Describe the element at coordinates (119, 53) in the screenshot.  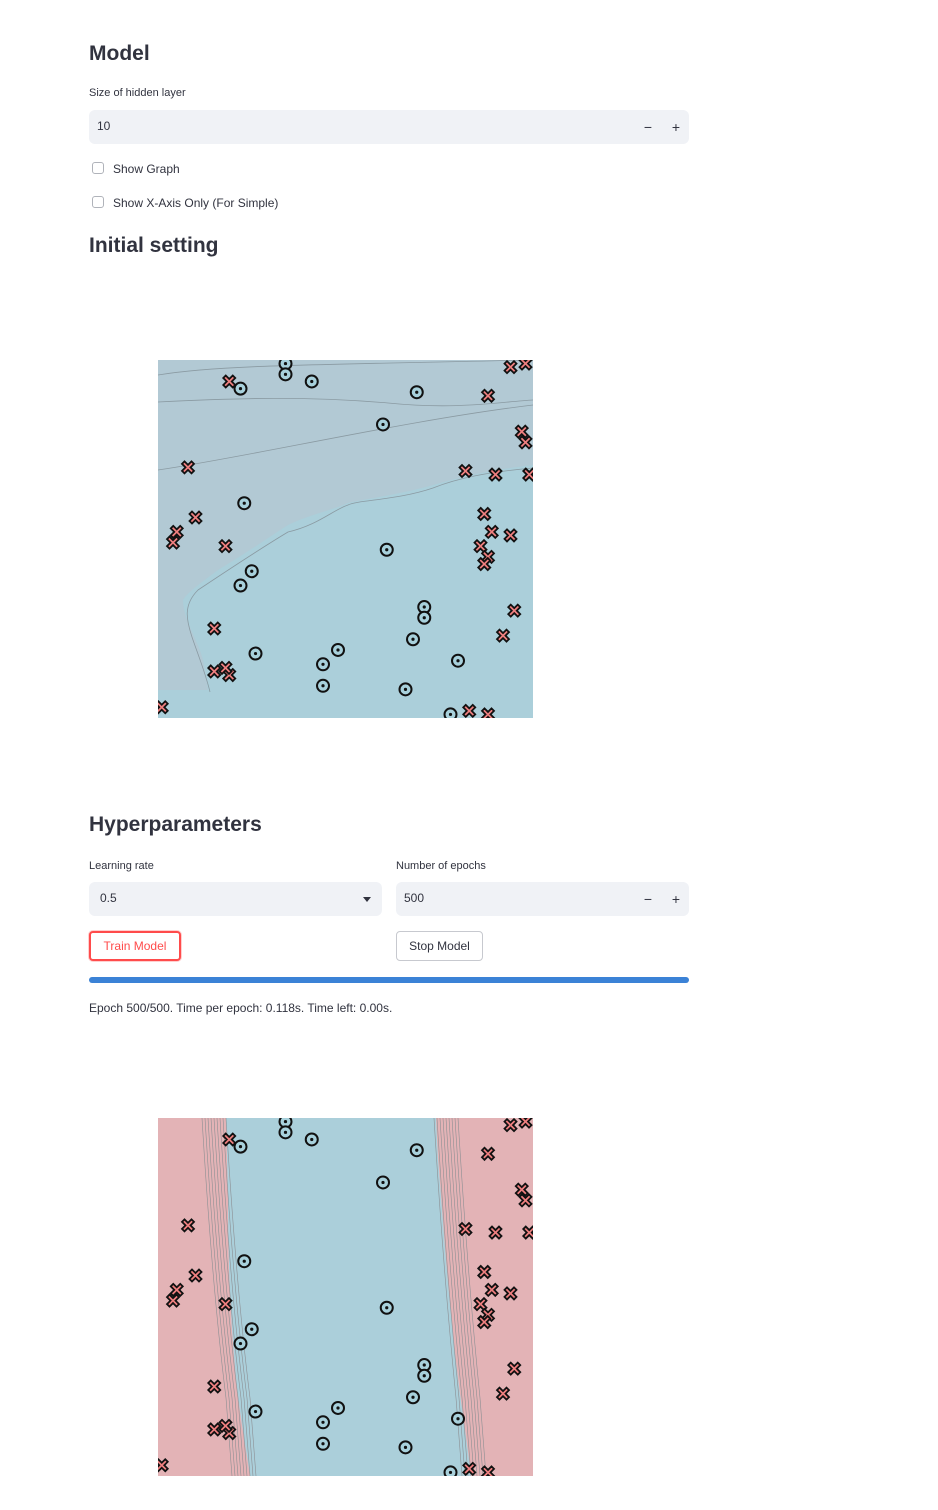
I see `model-heading: Model` at that location.